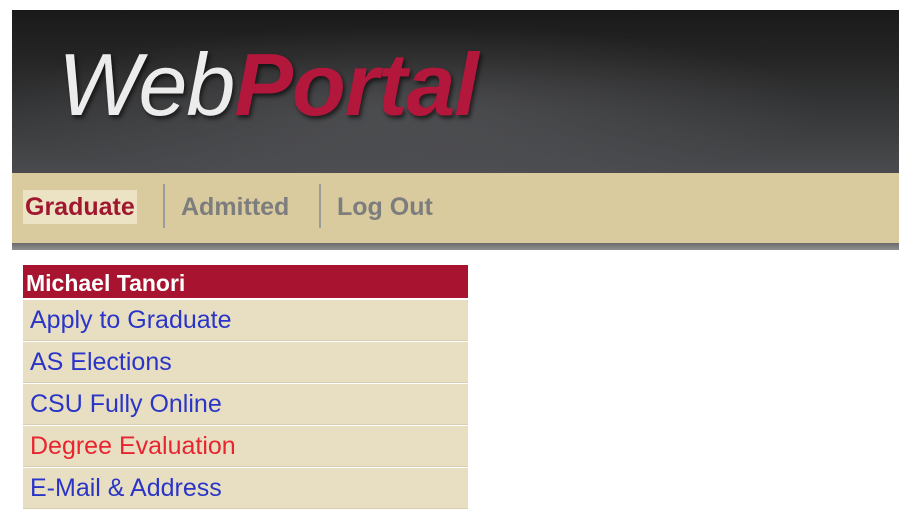 The image size is (899, 512). I want to click on webportal-logo: WebPortal, so click(268, 85).